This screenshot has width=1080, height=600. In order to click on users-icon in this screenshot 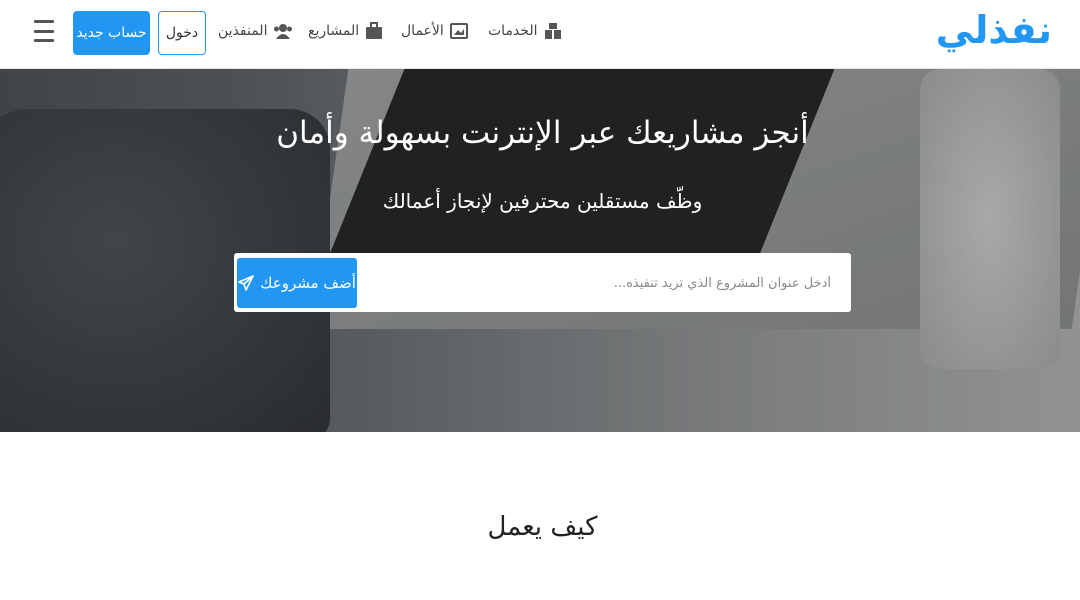, I will do `click(283, 31)`.